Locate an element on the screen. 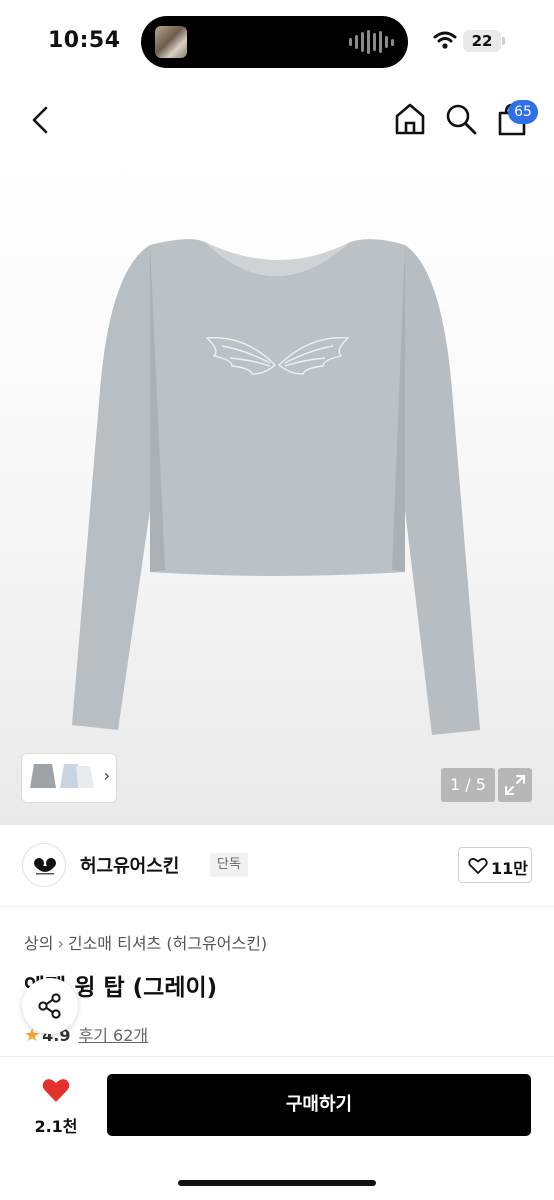 Image resolution: width=554 pixels, height=1200 pixels. status-bar: 10:54 22 is located at coordinates (277, 42).